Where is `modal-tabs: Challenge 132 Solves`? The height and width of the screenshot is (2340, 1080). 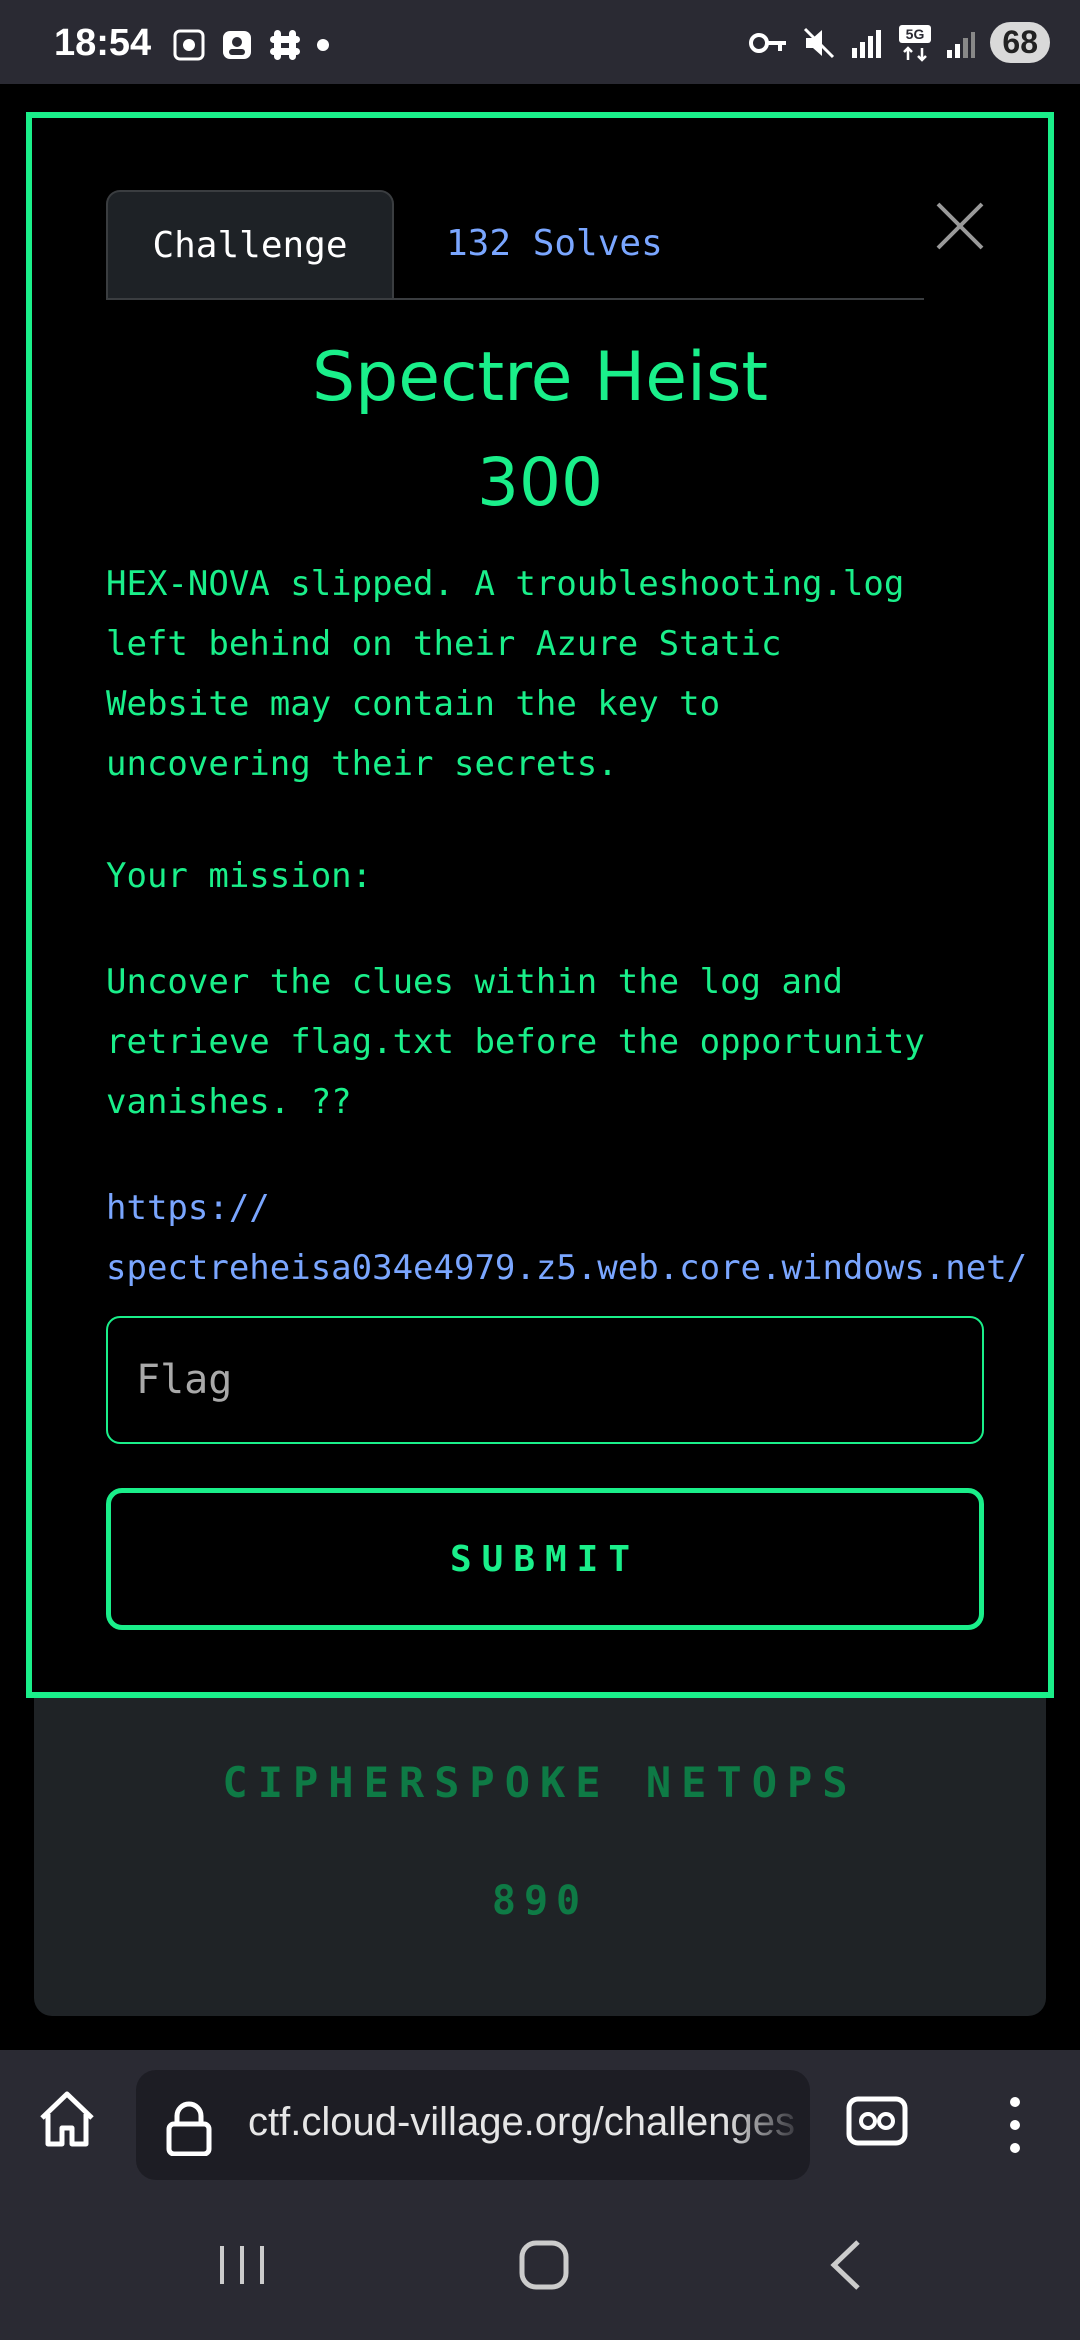 modal-tabs: Challenge 132 Solves is located at coordinates (515, 245).